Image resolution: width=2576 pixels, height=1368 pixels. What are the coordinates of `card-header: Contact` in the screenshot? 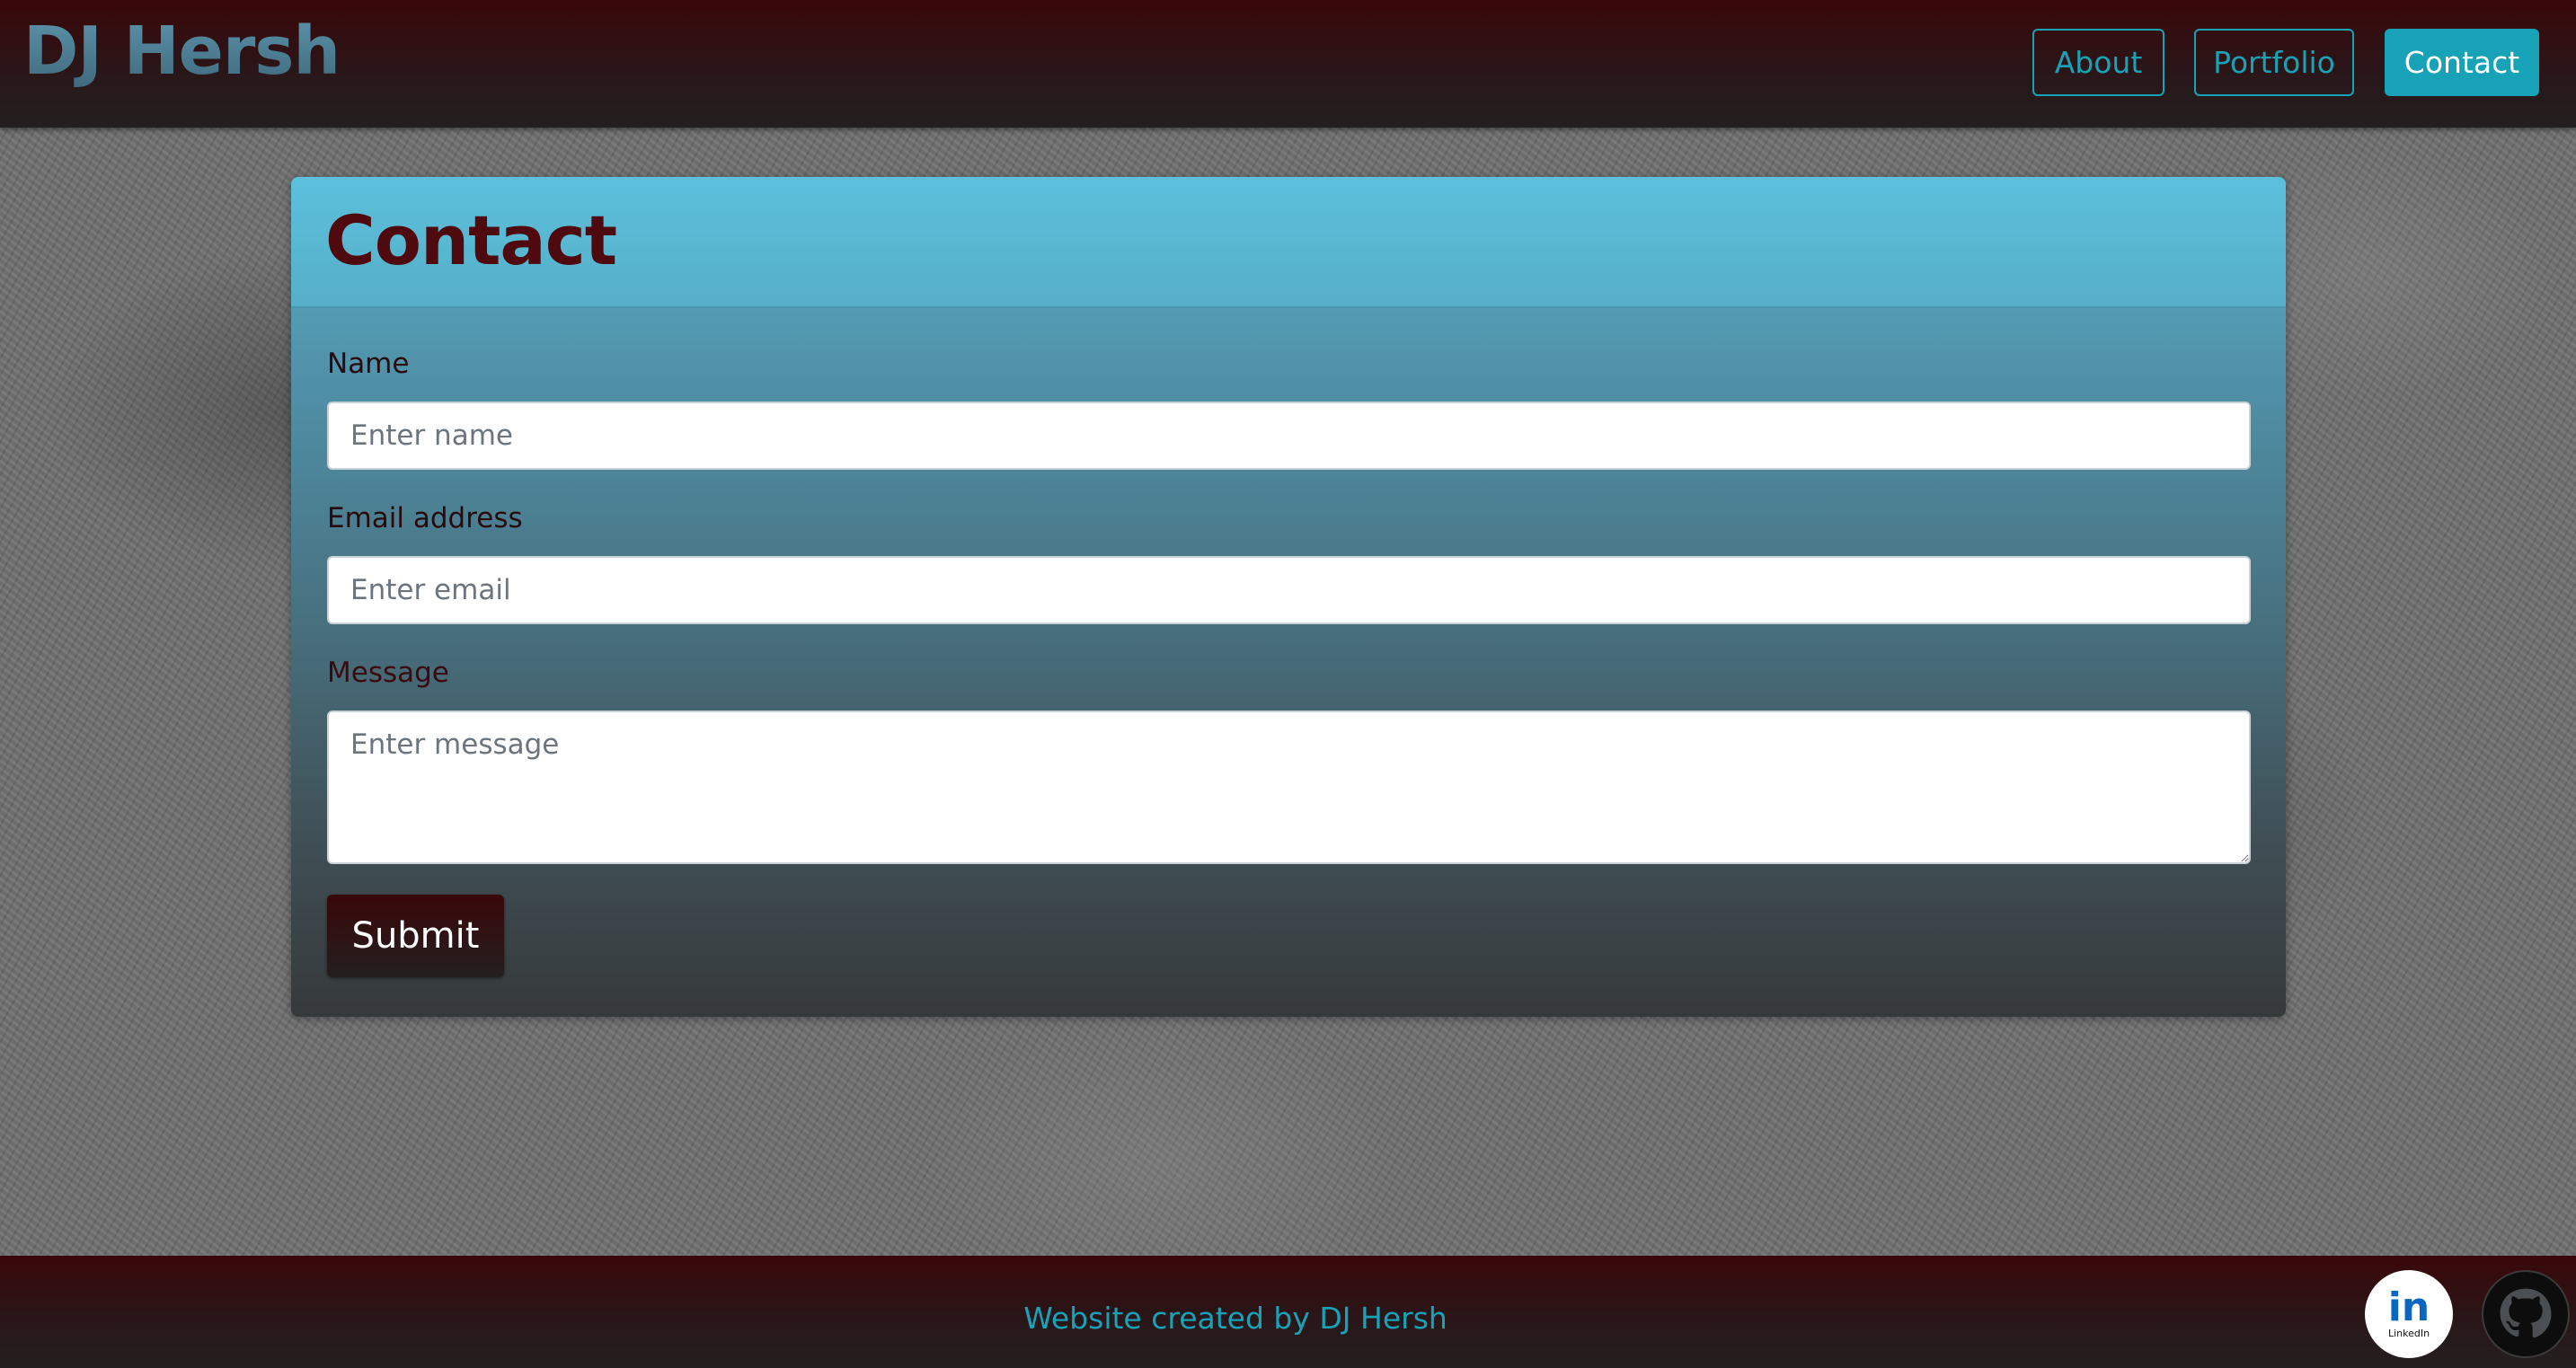 It's located at (1288, 242).